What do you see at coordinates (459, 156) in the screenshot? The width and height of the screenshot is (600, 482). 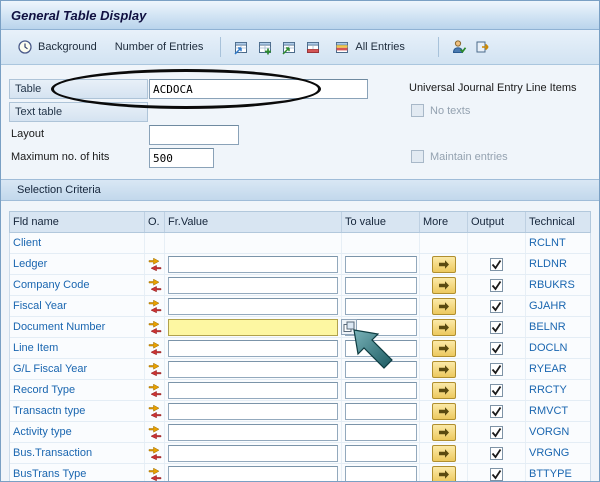 I see `maintain-entries-row: Maintain entries` at bounding box center [459, 156].